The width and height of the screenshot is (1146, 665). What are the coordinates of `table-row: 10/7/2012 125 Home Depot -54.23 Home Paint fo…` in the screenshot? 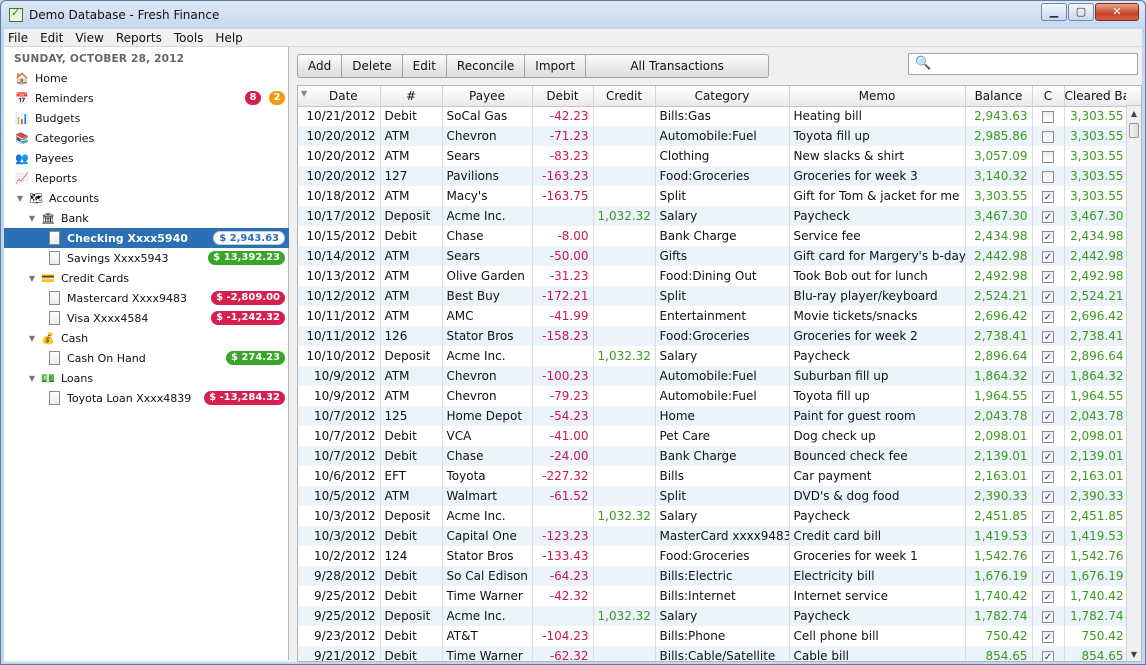 It's located at (713, 416).